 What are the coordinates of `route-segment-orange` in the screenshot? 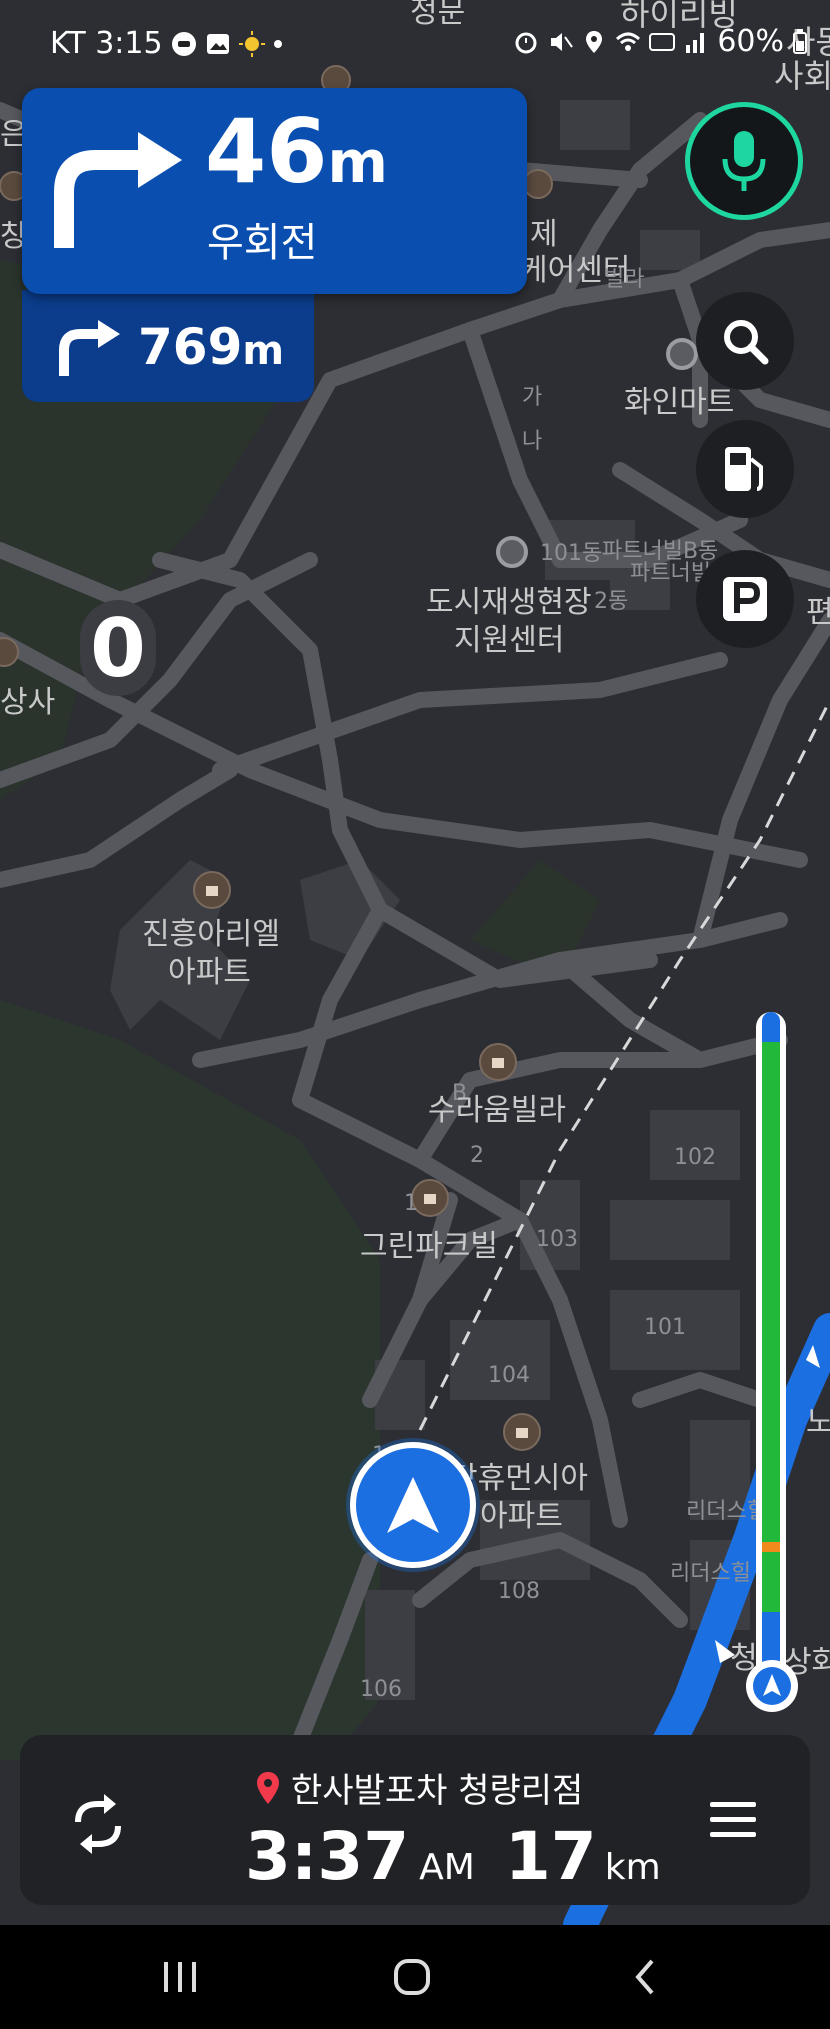 It's located at (771, 1547).